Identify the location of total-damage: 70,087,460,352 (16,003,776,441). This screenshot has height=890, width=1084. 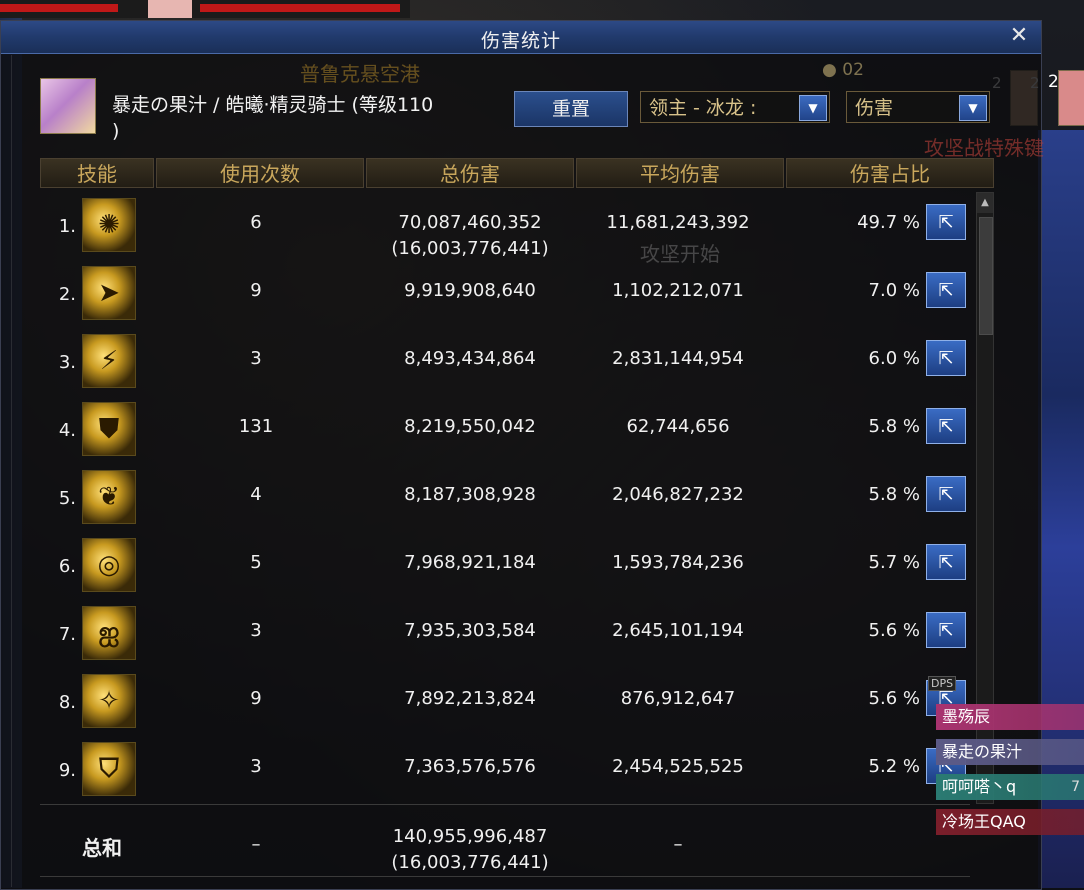
(470, 236).